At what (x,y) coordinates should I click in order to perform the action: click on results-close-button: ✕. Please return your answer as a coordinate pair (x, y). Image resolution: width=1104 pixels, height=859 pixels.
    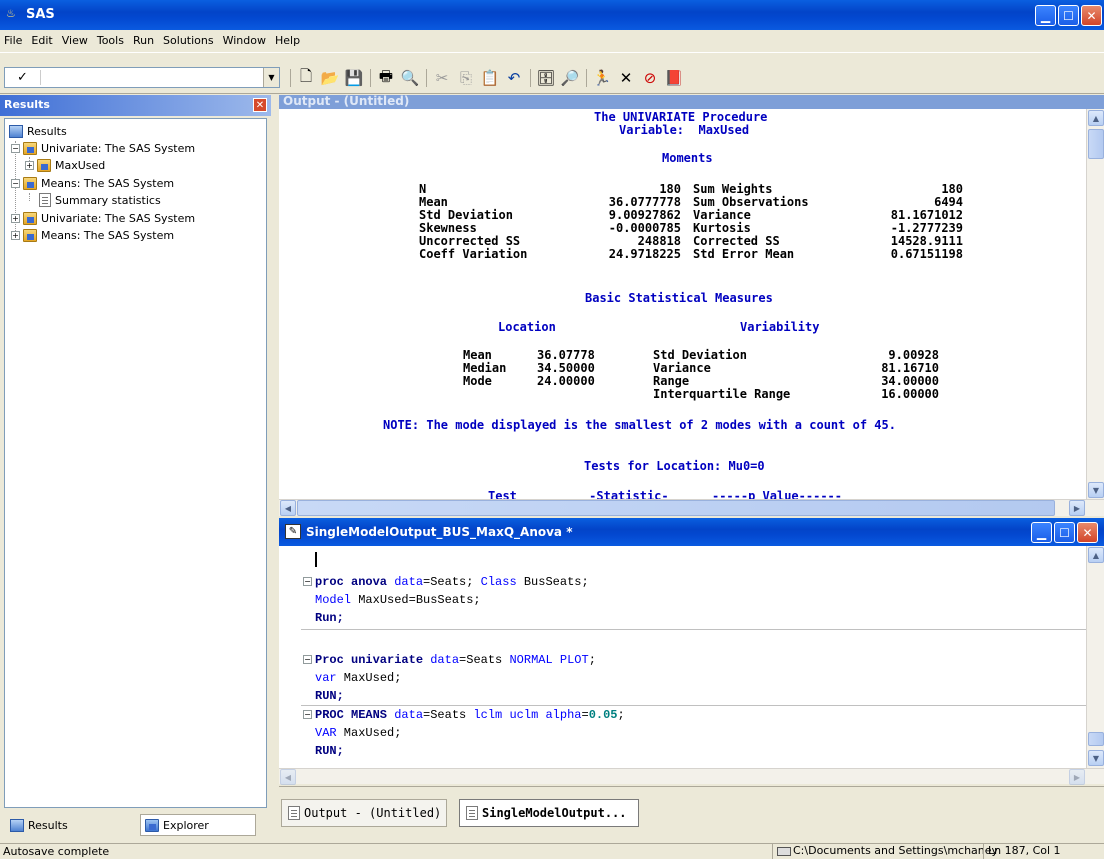
    Looking at the image, I should click on (260, 105).